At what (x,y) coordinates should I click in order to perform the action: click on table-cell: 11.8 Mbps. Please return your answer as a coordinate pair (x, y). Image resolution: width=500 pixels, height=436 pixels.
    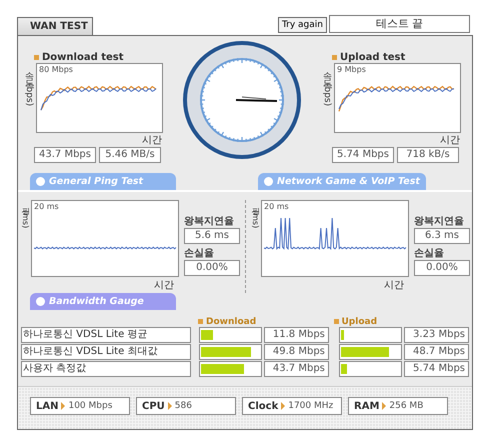
    Looking at the image, I should click on (296, 335).